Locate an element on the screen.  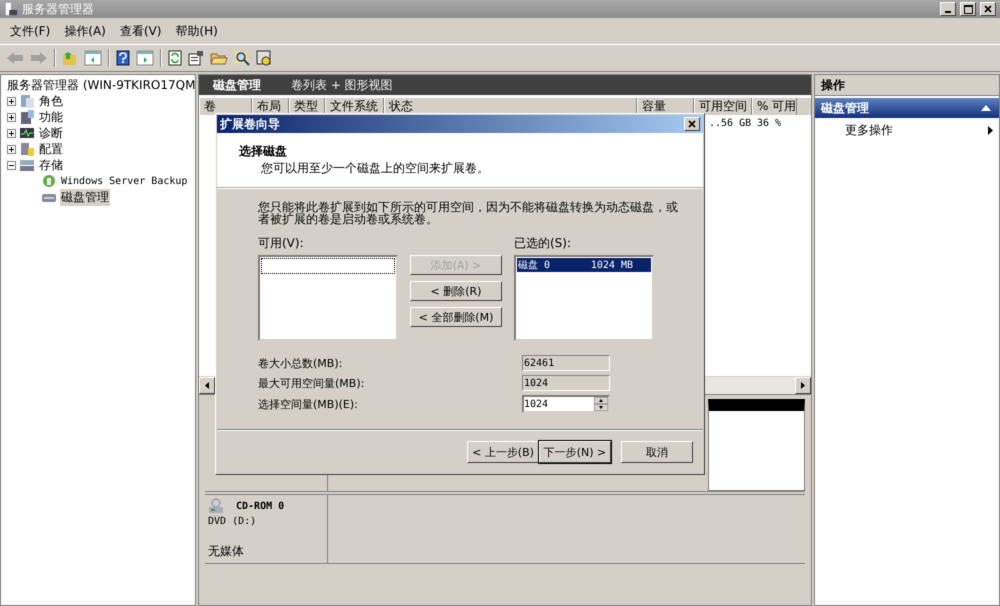
readonly-field: 62461 is located at coordinates (566, 363).